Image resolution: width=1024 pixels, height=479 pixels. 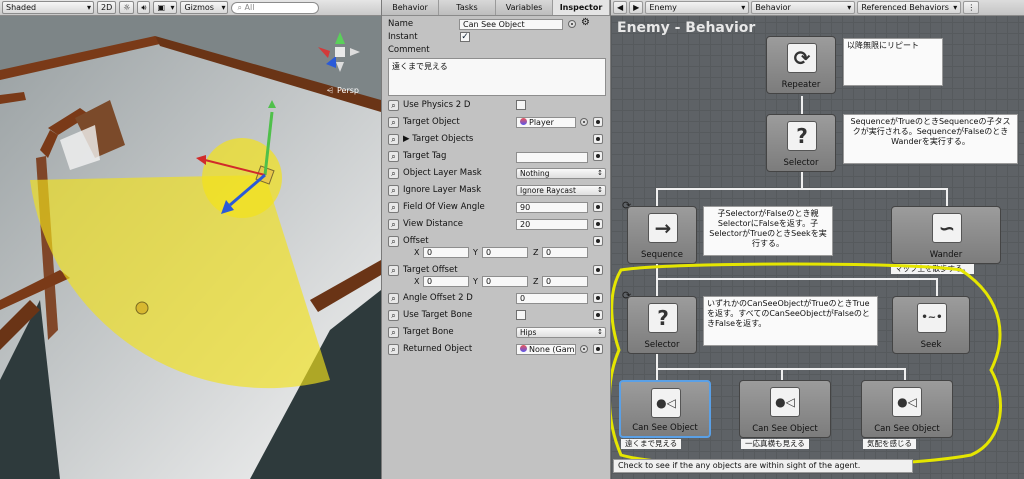 What do you see at coordinates (511, 24) in the screenshot?
I see `name-field: Can See Object` at bounding box center [511, 24].